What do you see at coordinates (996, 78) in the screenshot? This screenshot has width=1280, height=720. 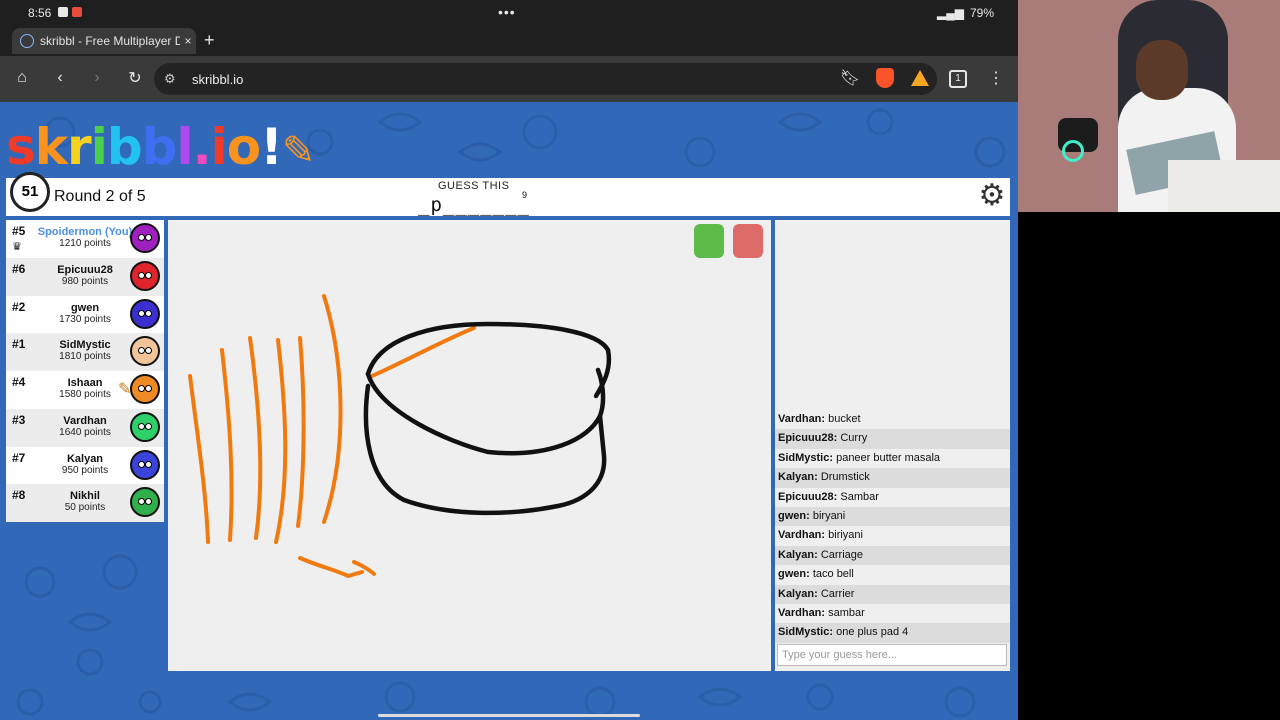 I see `menu-icon: ⋮` at bounding box center [996, 78].